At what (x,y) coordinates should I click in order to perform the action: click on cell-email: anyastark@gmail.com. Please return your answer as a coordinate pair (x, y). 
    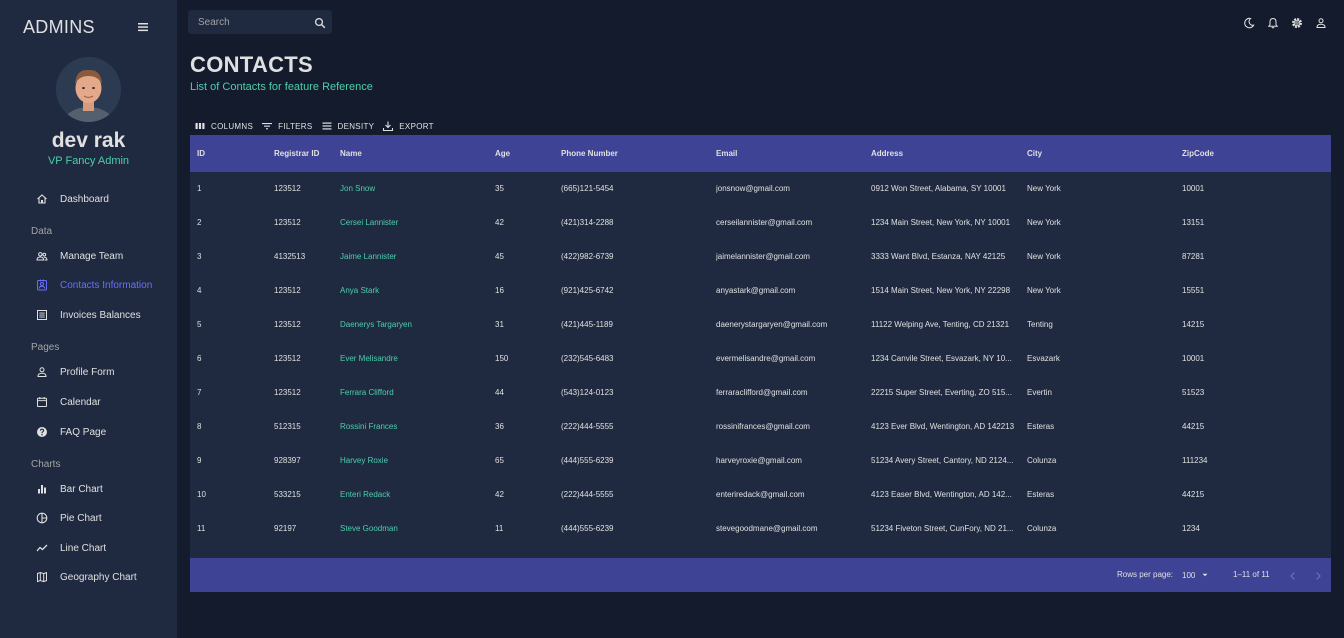
    Looking at the image, I should click on (756, 290).